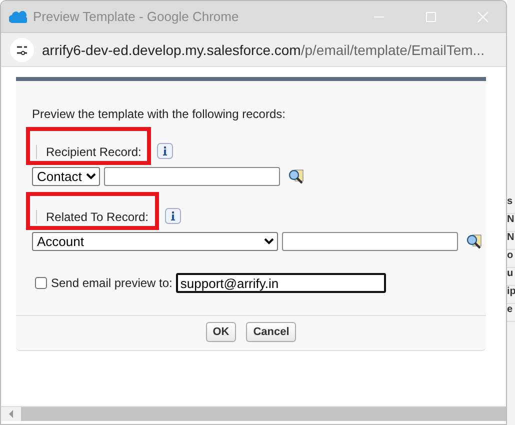  Describe the element at coordinates (221, 332) in the screenshot. I see `ok-button: OK` at that location.